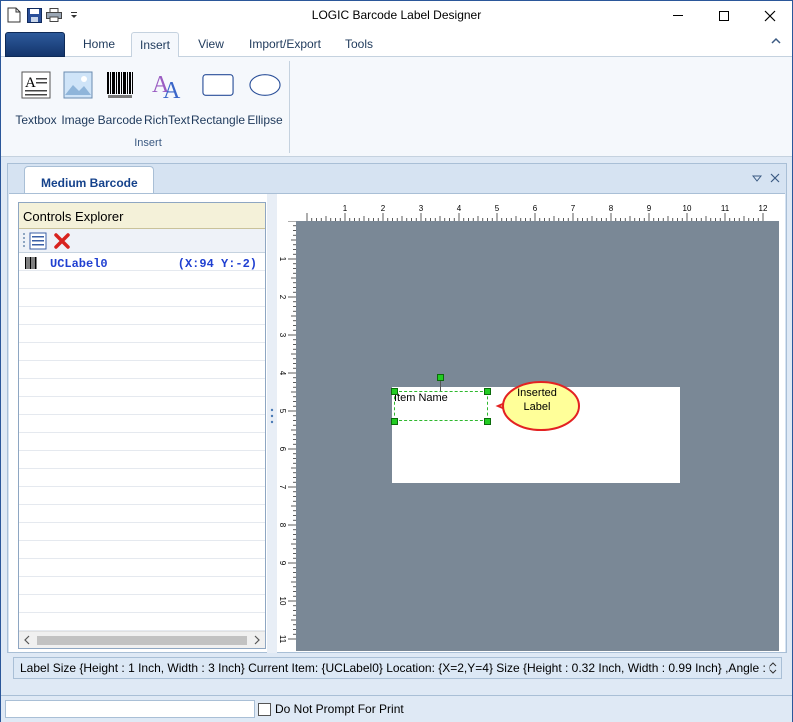 This screenshot has height=722, width=793. Describe the element at coordinates (440, 377) in the screenshot. I see `rotate-handle` at that location.